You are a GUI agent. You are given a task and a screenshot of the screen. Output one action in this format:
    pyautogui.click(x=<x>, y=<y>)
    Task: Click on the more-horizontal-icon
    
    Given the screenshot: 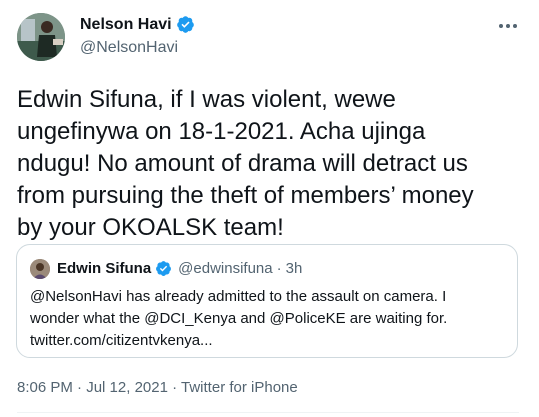 What is the action you would take?
    pyautogui.click(x=508, y=25)
    